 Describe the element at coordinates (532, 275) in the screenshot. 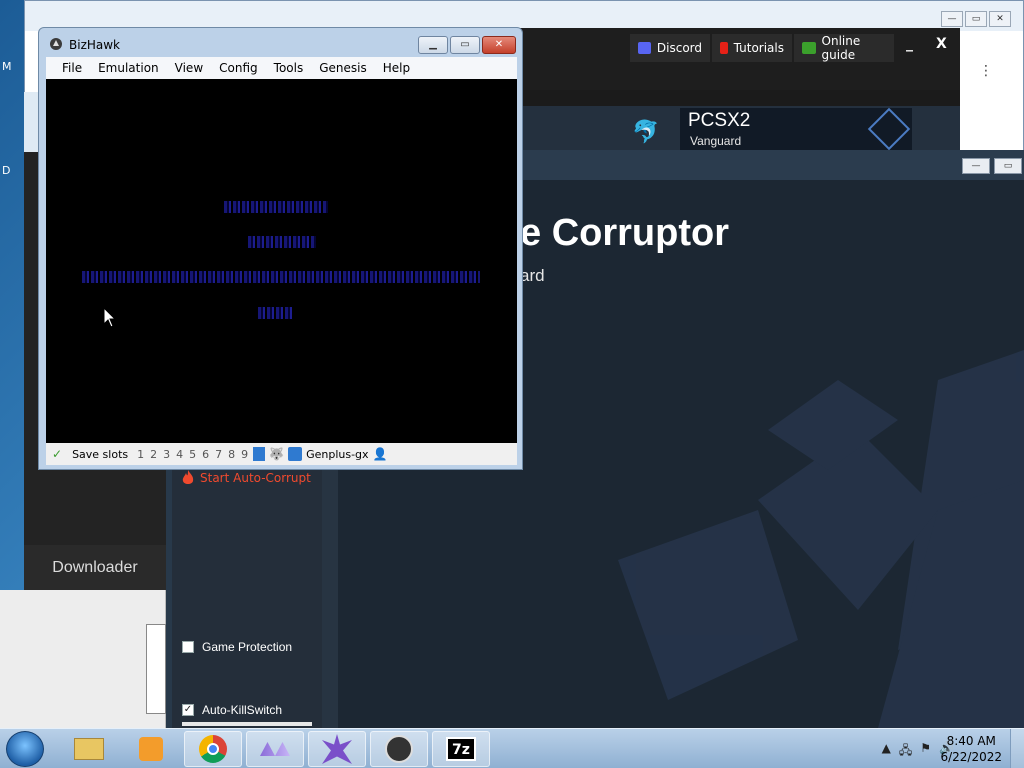

I see `rtc-app-subtitle: ard` at that location.